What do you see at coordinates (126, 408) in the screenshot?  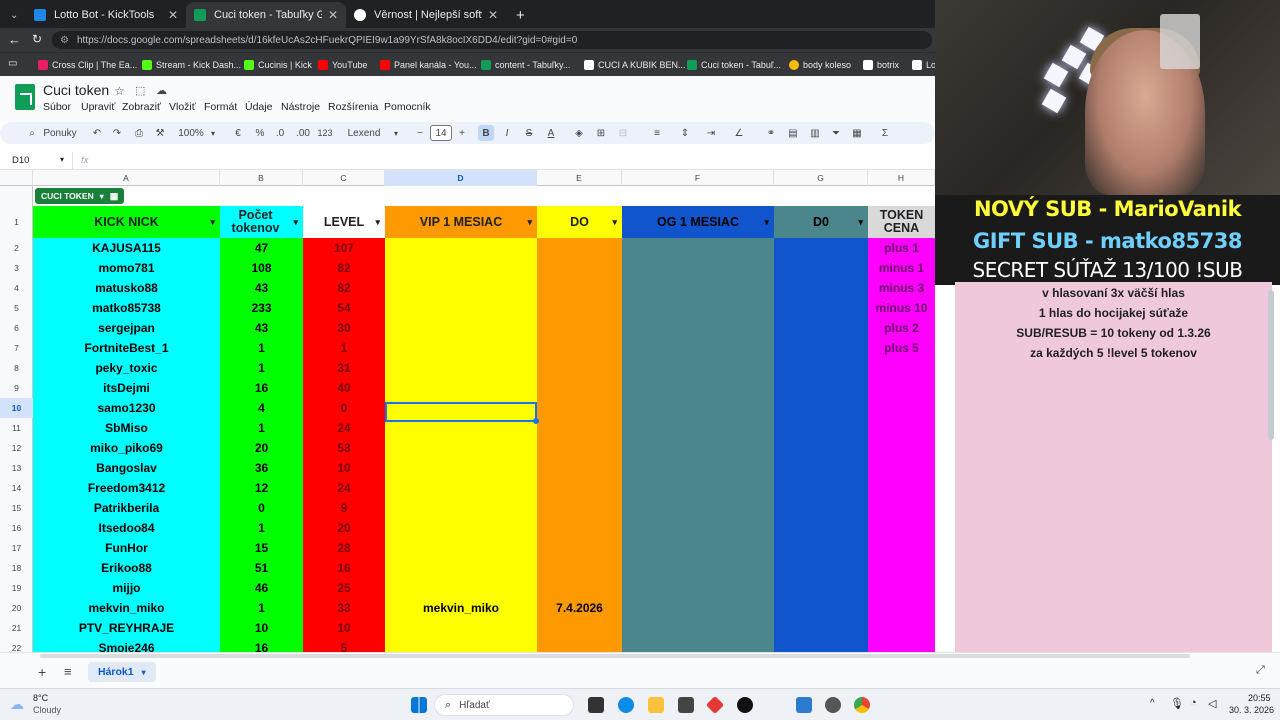 I see `cell-kick-nick: samo1230` at bounding box center [126, 408].